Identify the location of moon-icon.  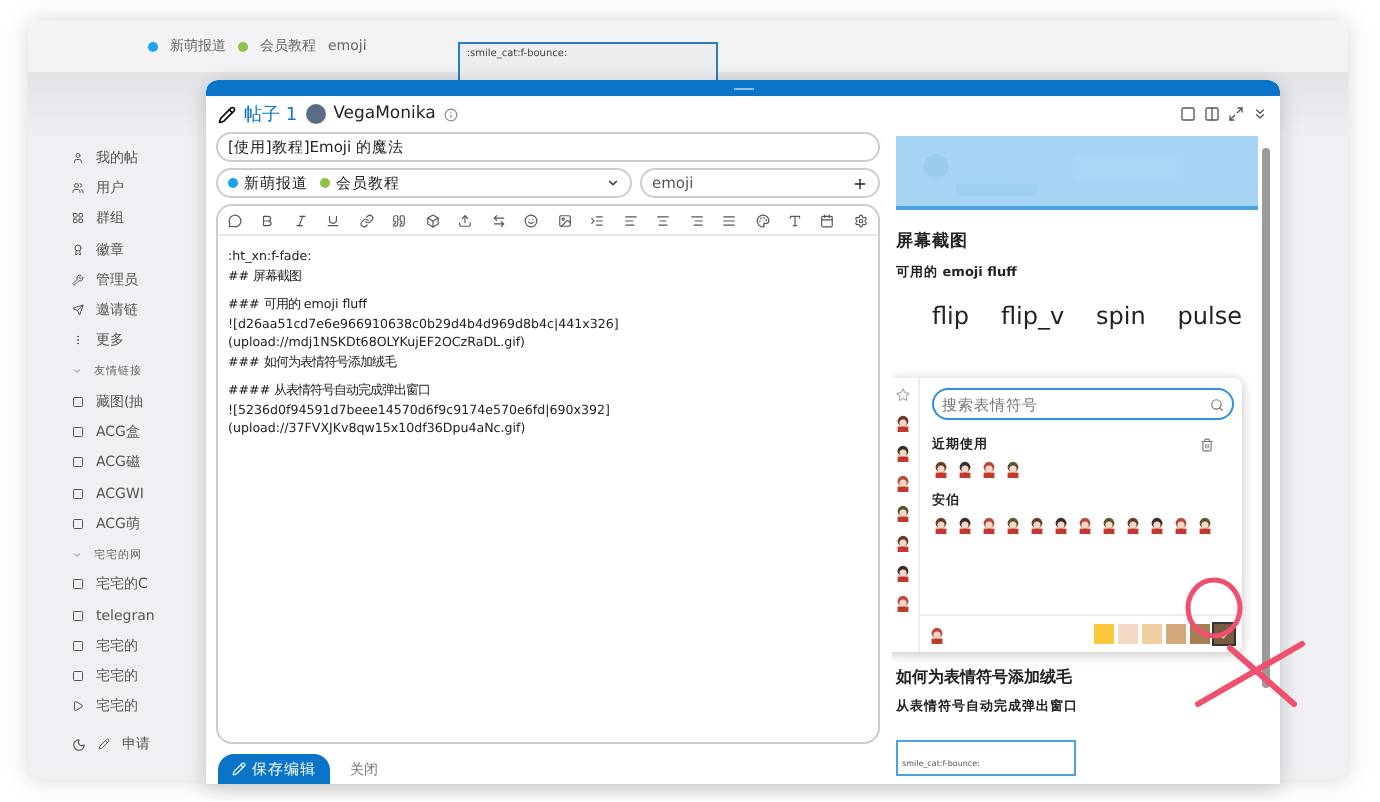
(79, 744).